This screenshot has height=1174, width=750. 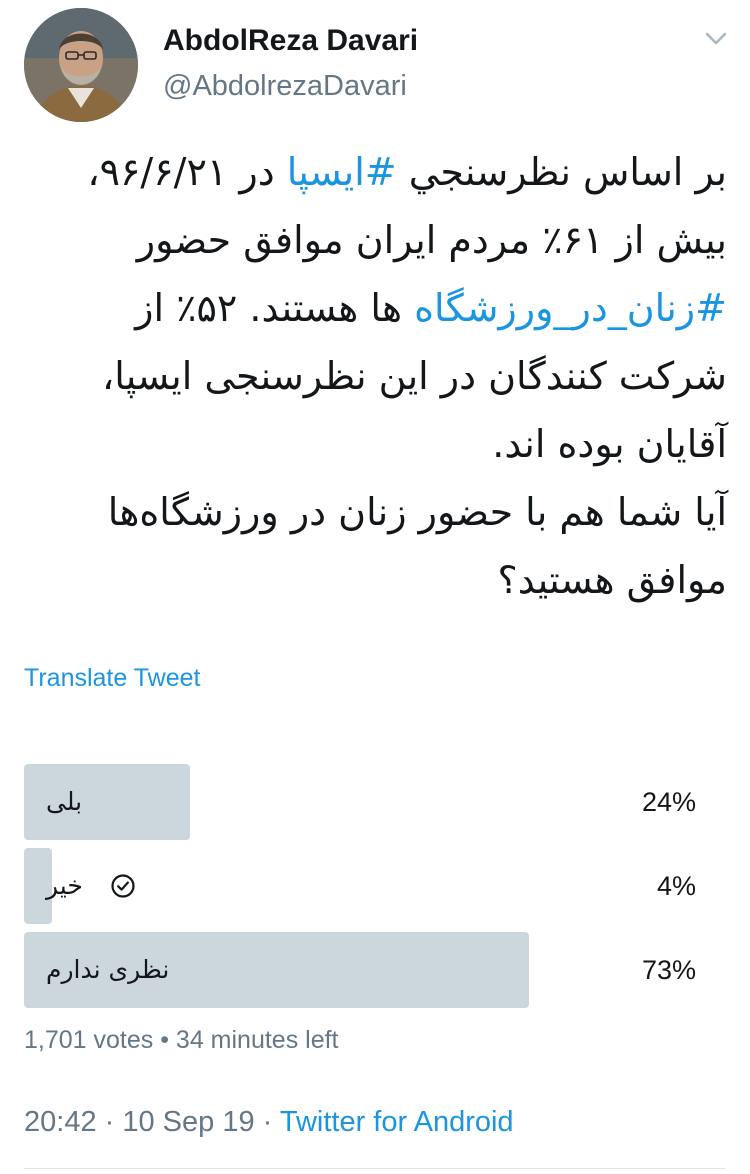 What do you see at coordinates (417, 512) in the screenshot?
I see `tweet-line-6: آیا شما هم با حضور زنان در ورزشگاه‌ها` at bounding box center [417, 512].